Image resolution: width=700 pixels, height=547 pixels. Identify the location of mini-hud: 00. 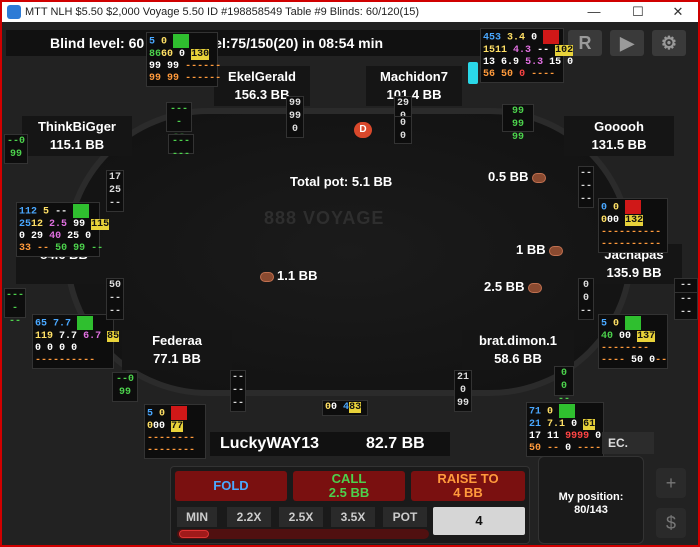
(403, 130).